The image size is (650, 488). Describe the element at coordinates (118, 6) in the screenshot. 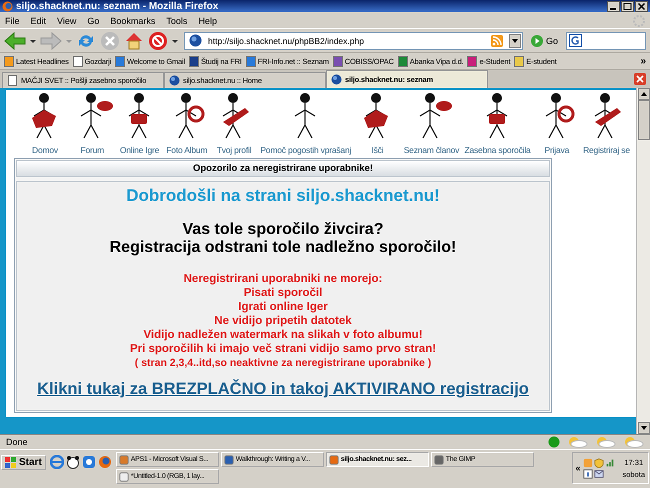

I see `window-title: siljo.shacknet.nu: seznam - Mozilla Firefox` at that location.